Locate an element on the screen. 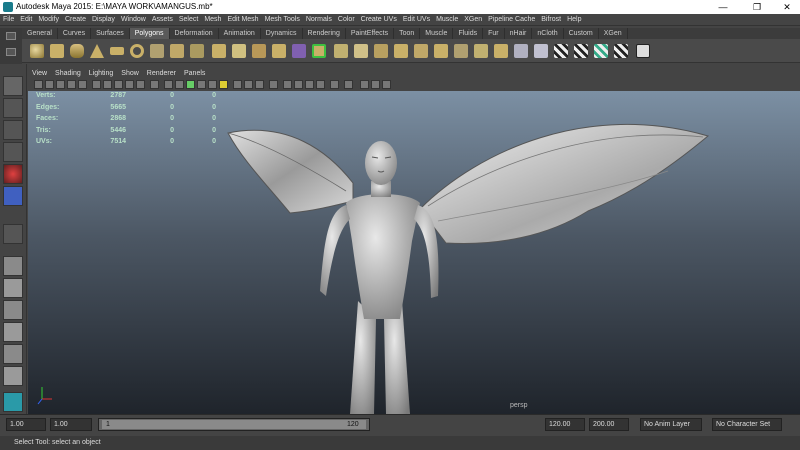 The height and width of the screenshot is (450, 800). persp-outliner-layout-icon is located at coordinates (13, 310).